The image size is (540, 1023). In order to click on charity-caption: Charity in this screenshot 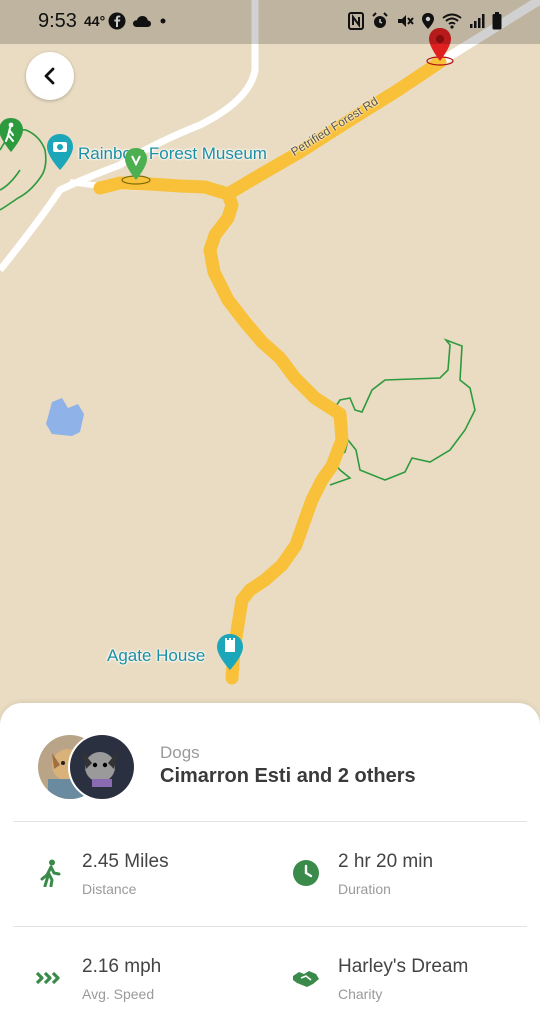, I will do `click(360, 994)`.